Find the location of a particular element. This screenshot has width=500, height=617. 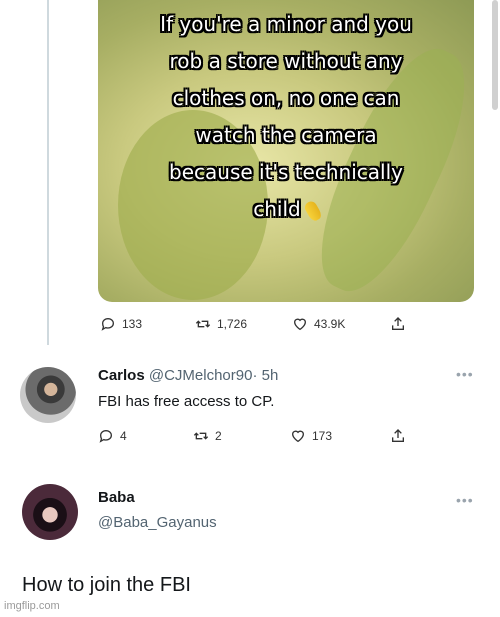

meme-line-2: rob a store without any is located at coordinates (286, 61).